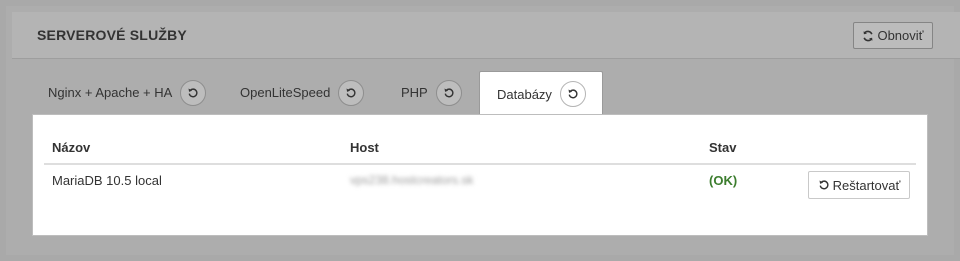 The image size is (960, 261). Describe the element at coordinates (900, 35) in the screenshot. I see `refresh-button-label: Obnoviť` at that location.